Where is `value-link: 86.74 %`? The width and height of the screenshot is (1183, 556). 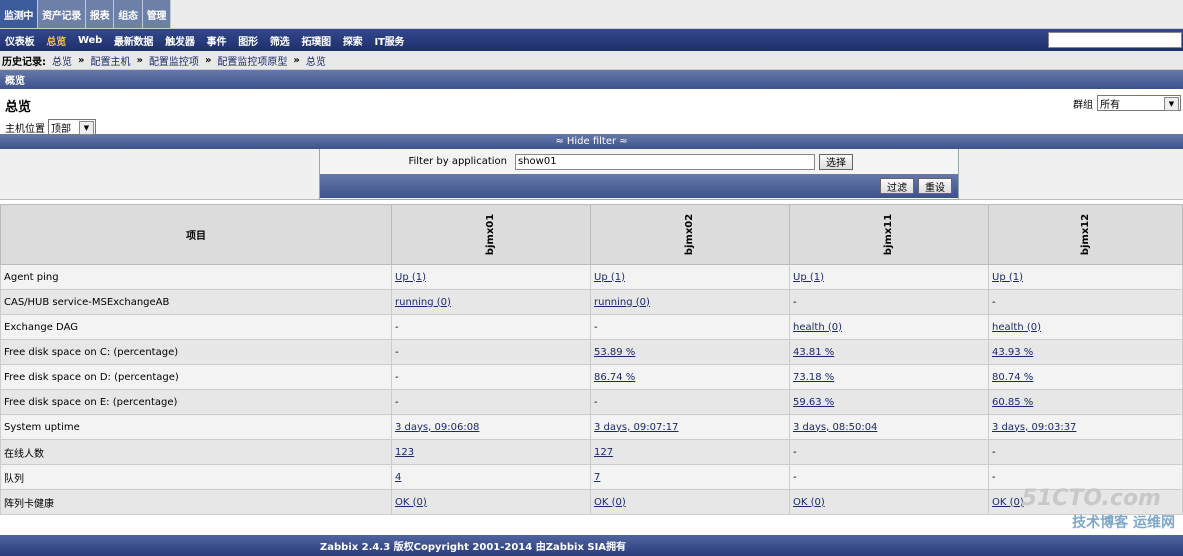
value-link: 86.74 % is located at coordinates (614, 377).